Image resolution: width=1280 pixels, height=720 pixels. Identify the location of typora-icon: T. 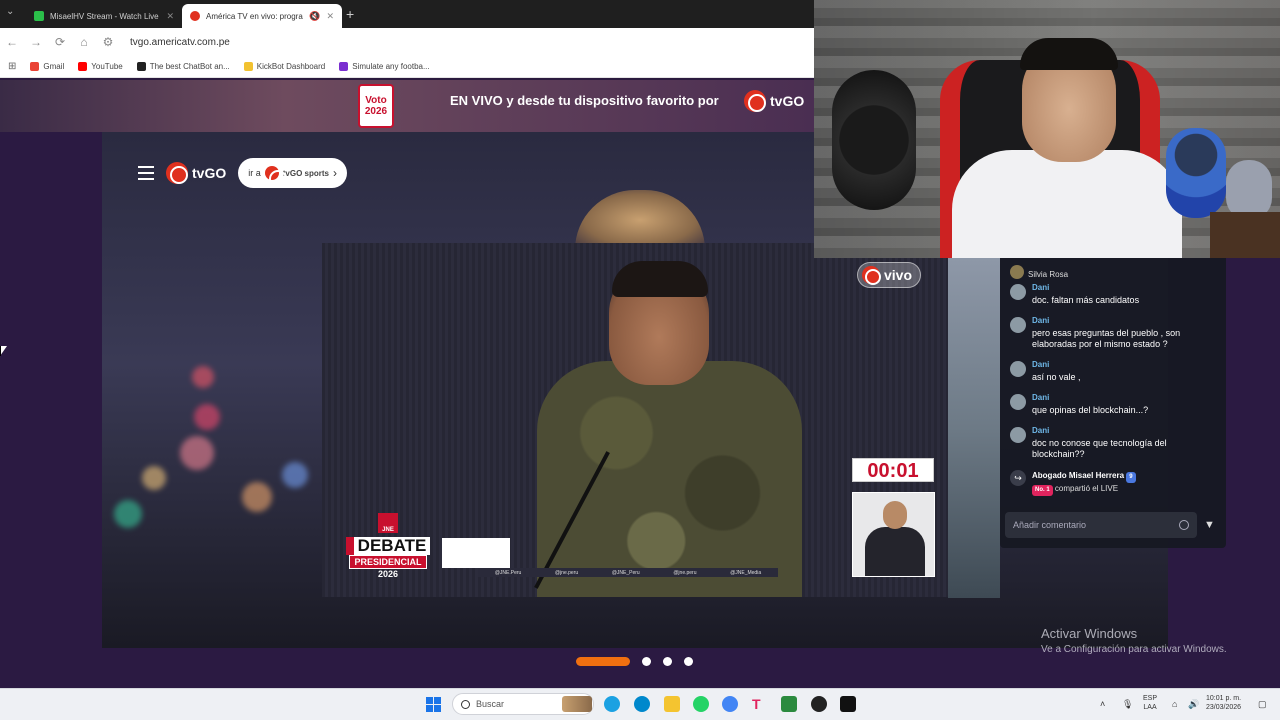
(760, 704).